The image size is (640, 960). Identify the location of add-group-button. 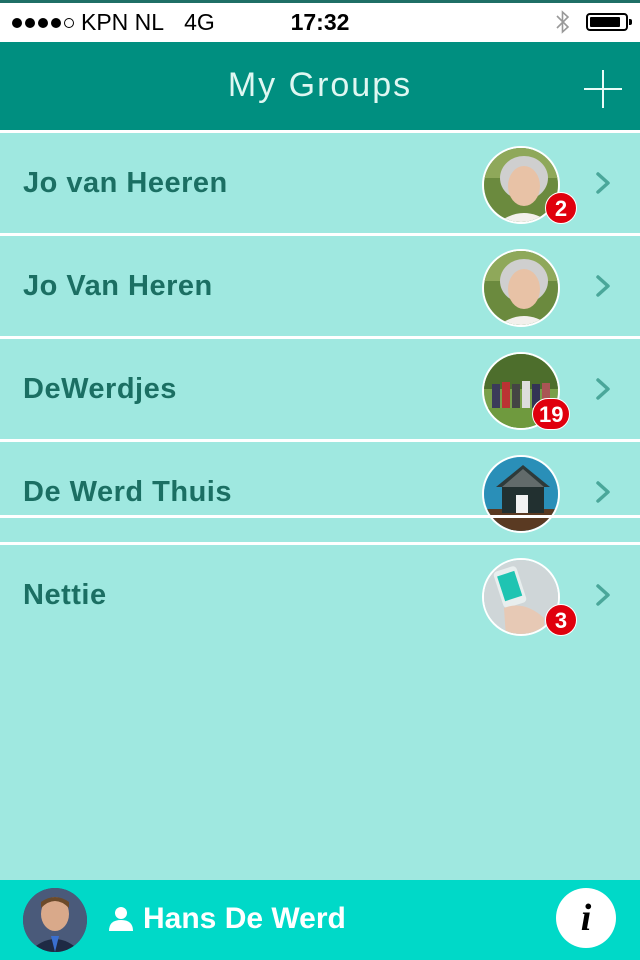
(603, 89).